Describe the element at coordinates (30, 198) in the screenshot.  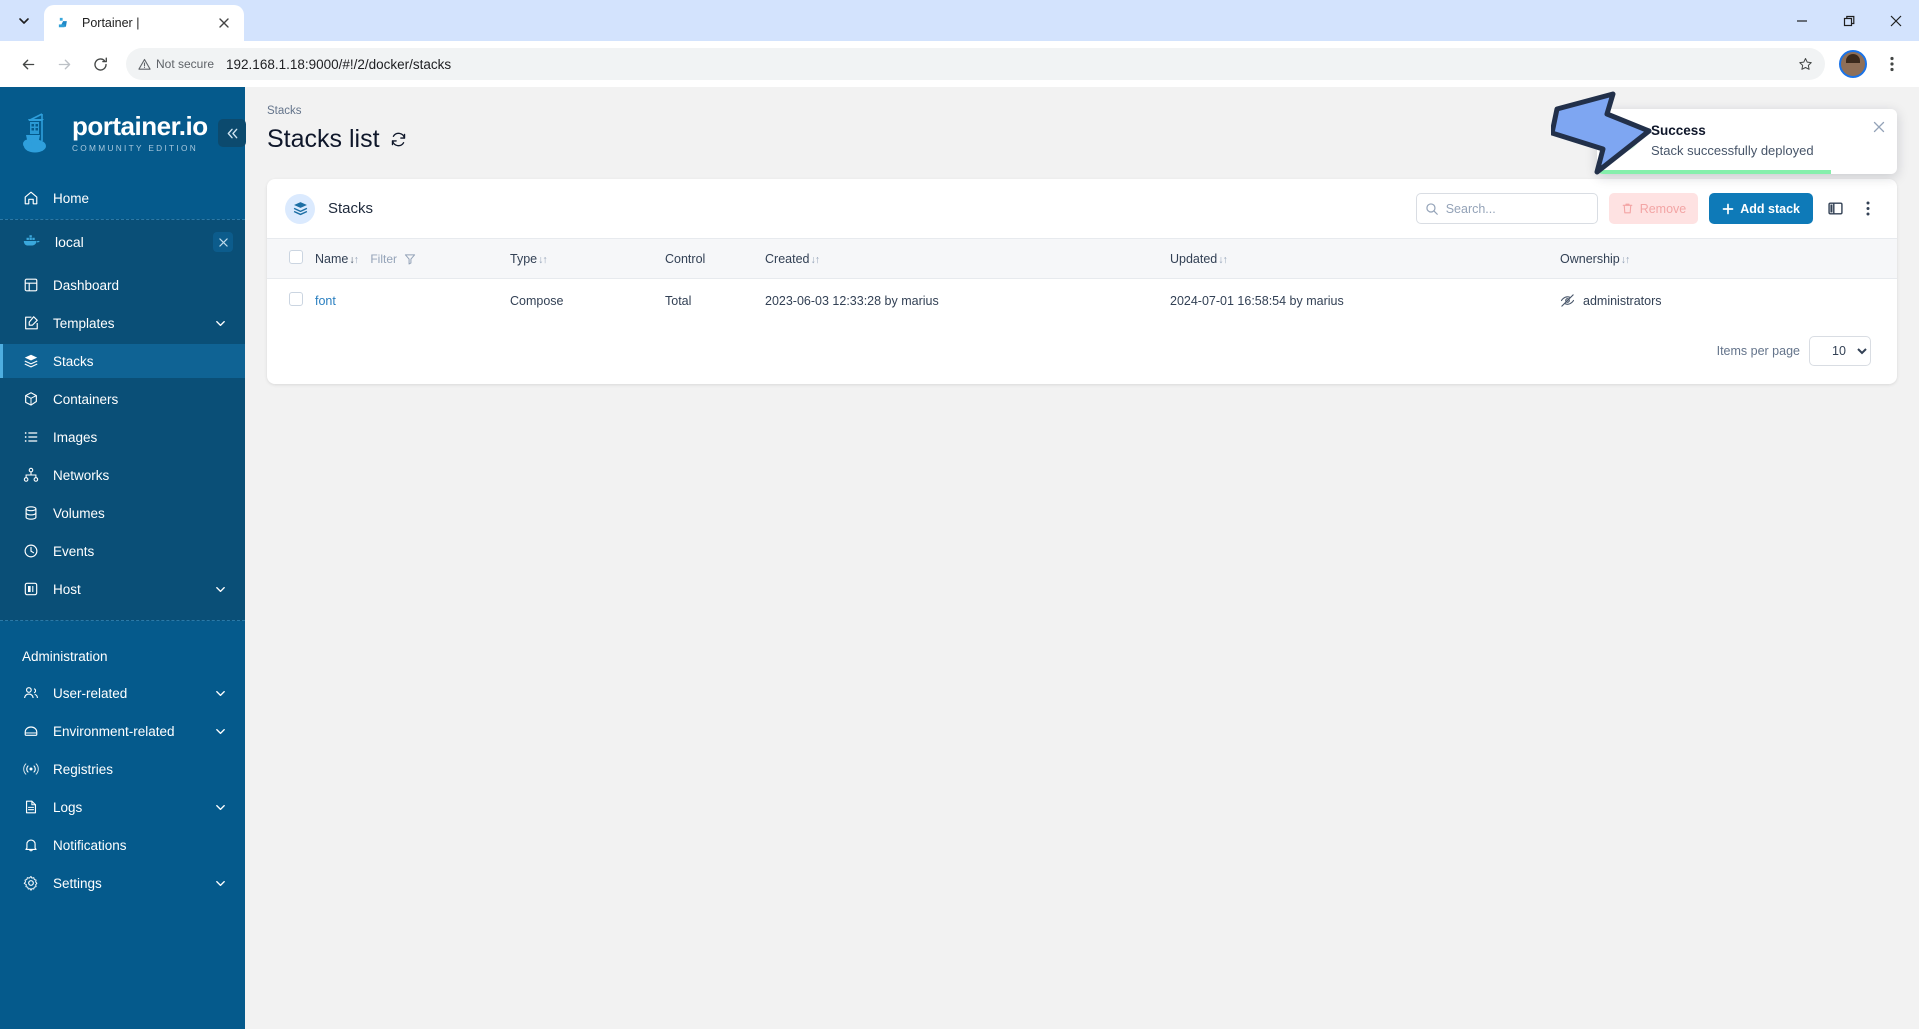
I see `home-icon` at that location.